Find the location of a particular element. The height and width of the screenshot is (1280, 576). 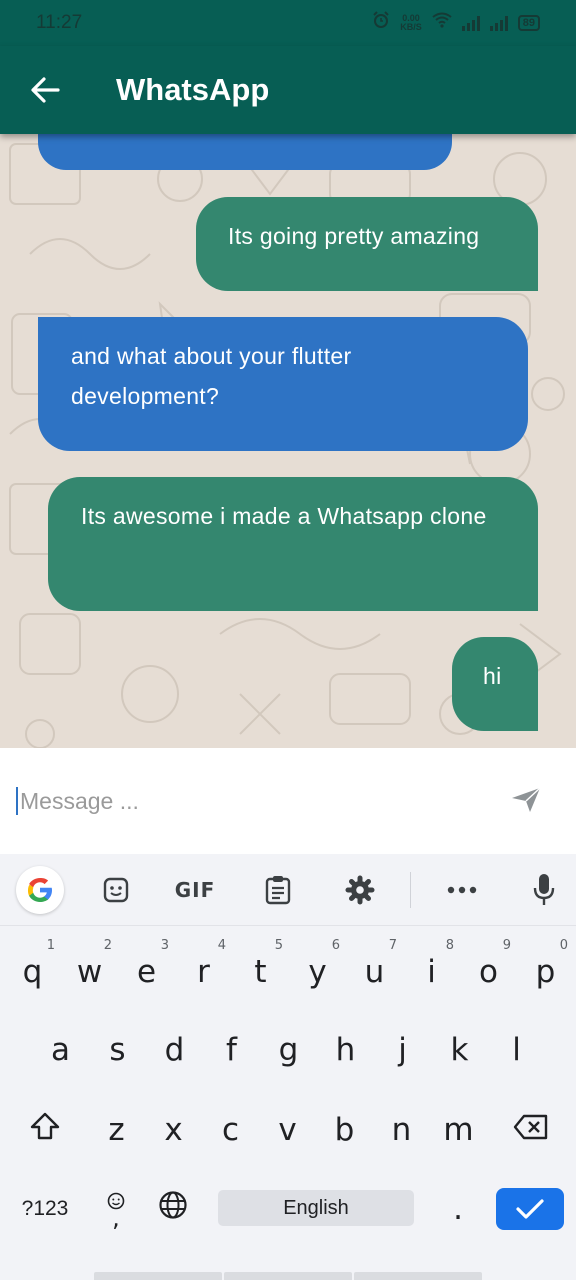

arrow-left-icon is located at coordinates (45, 90).